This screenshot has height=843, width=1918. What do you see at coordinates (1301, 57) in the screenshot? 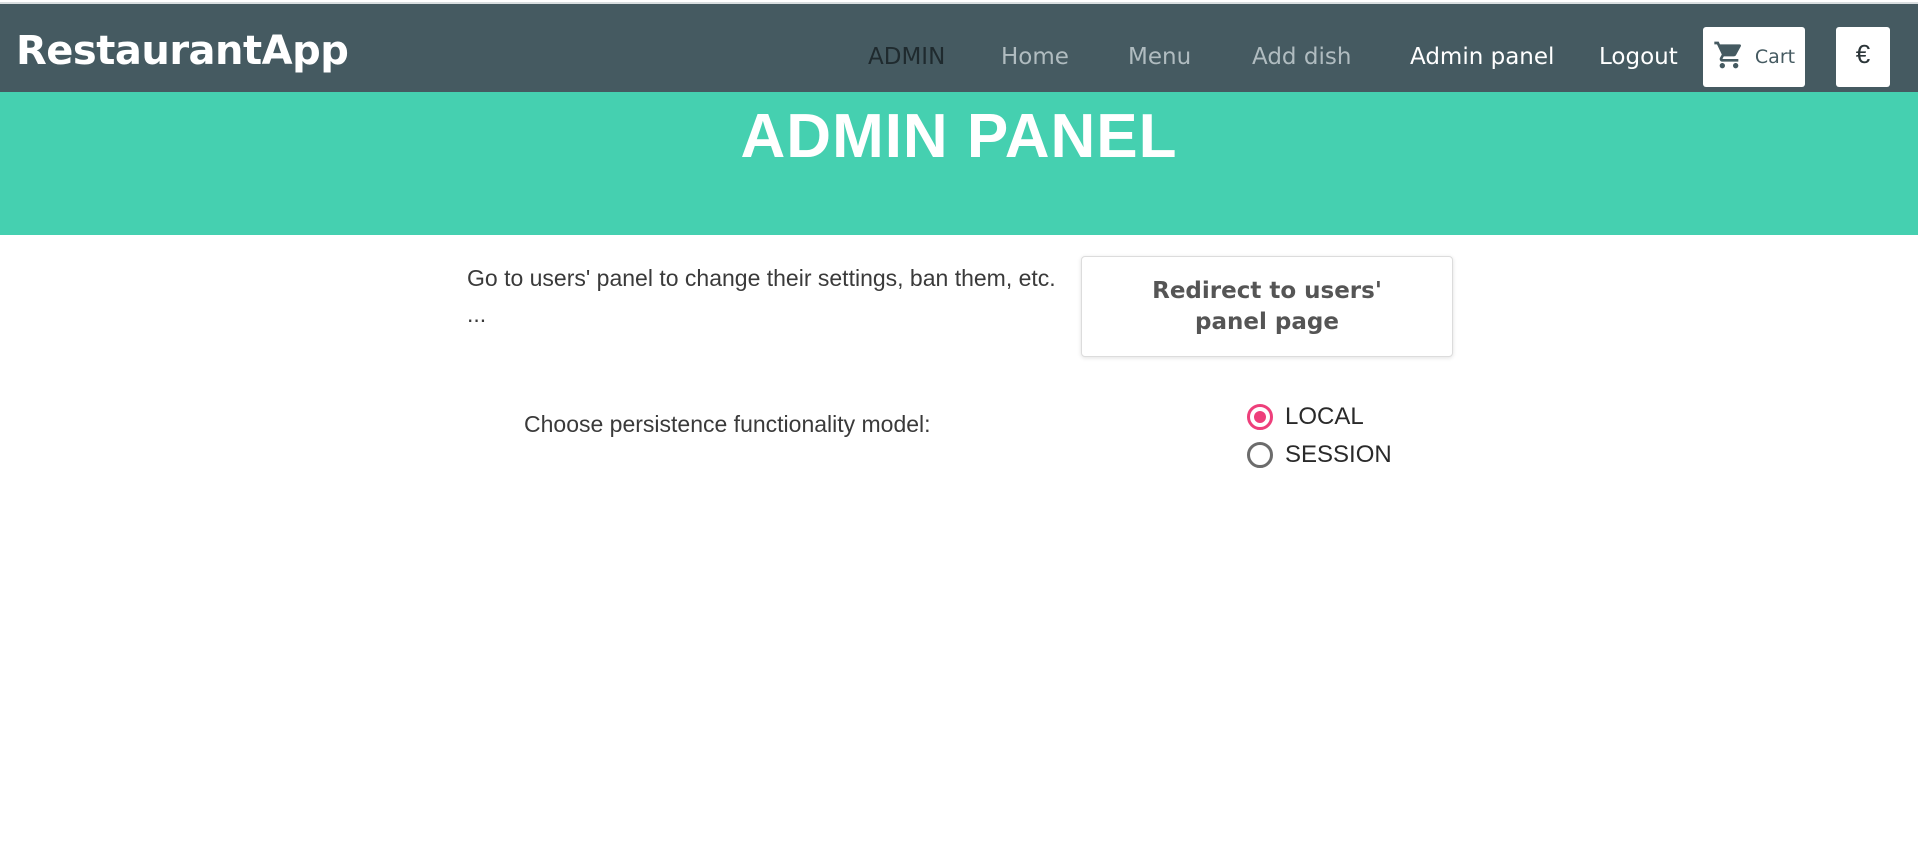
I see `nav-link-add-dish: Add dish` at bounding box center [1301, 57].